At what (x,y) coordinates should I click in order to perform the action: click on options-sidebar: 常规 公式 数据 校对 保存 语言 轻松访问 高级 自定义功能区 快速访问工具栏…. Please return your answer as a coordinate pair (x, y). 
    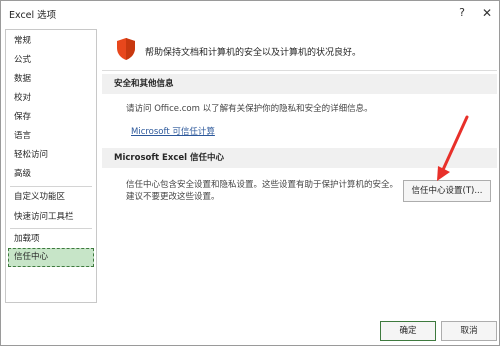
    Looking at the image, I should click on (51, 166).